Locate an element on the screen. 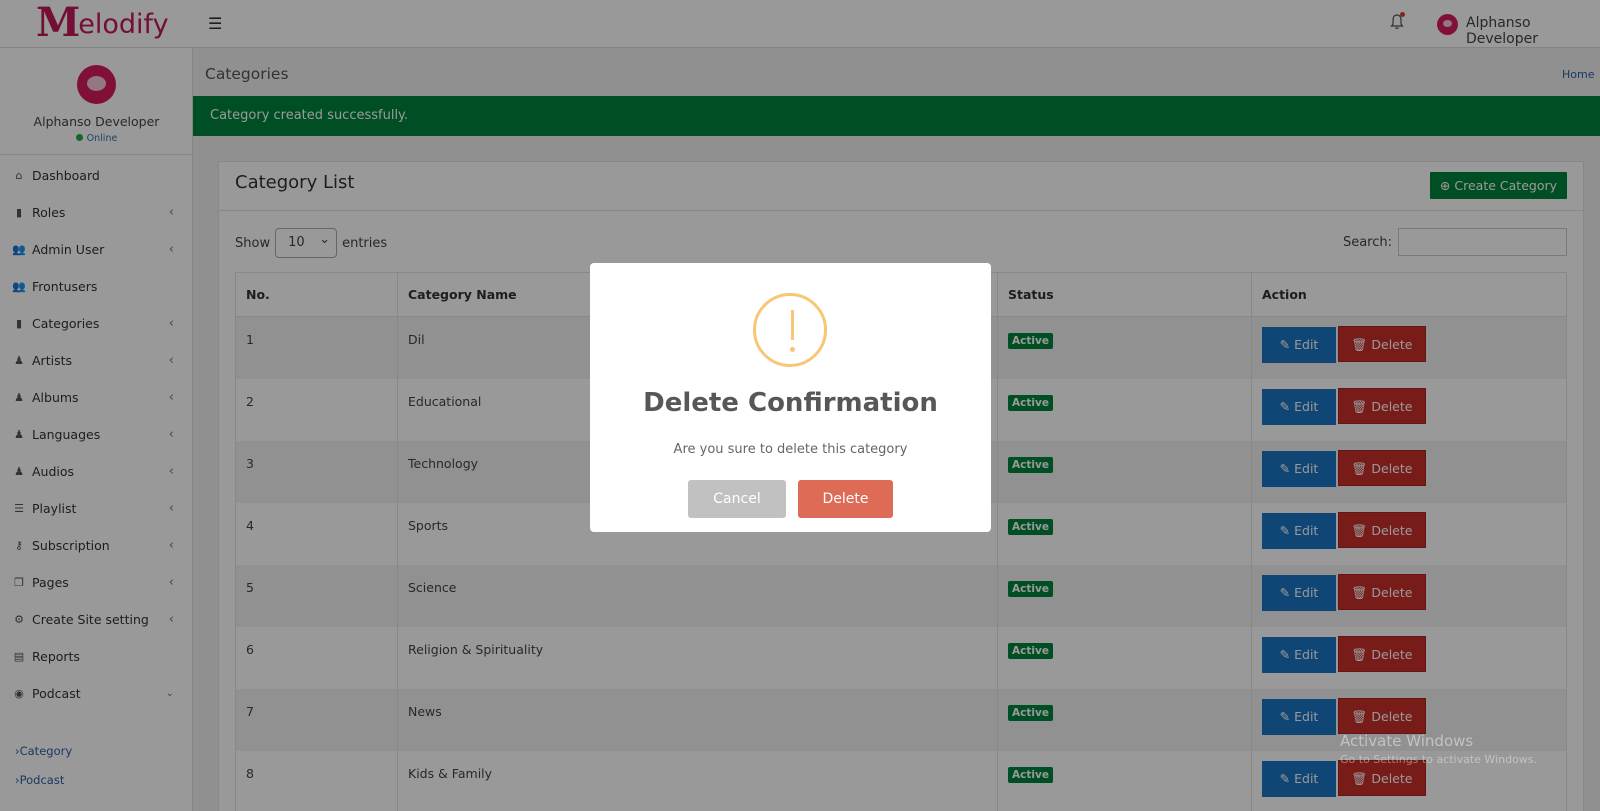 The image size is (1600, 811). warning-icon is located at coordinates (790, 330).